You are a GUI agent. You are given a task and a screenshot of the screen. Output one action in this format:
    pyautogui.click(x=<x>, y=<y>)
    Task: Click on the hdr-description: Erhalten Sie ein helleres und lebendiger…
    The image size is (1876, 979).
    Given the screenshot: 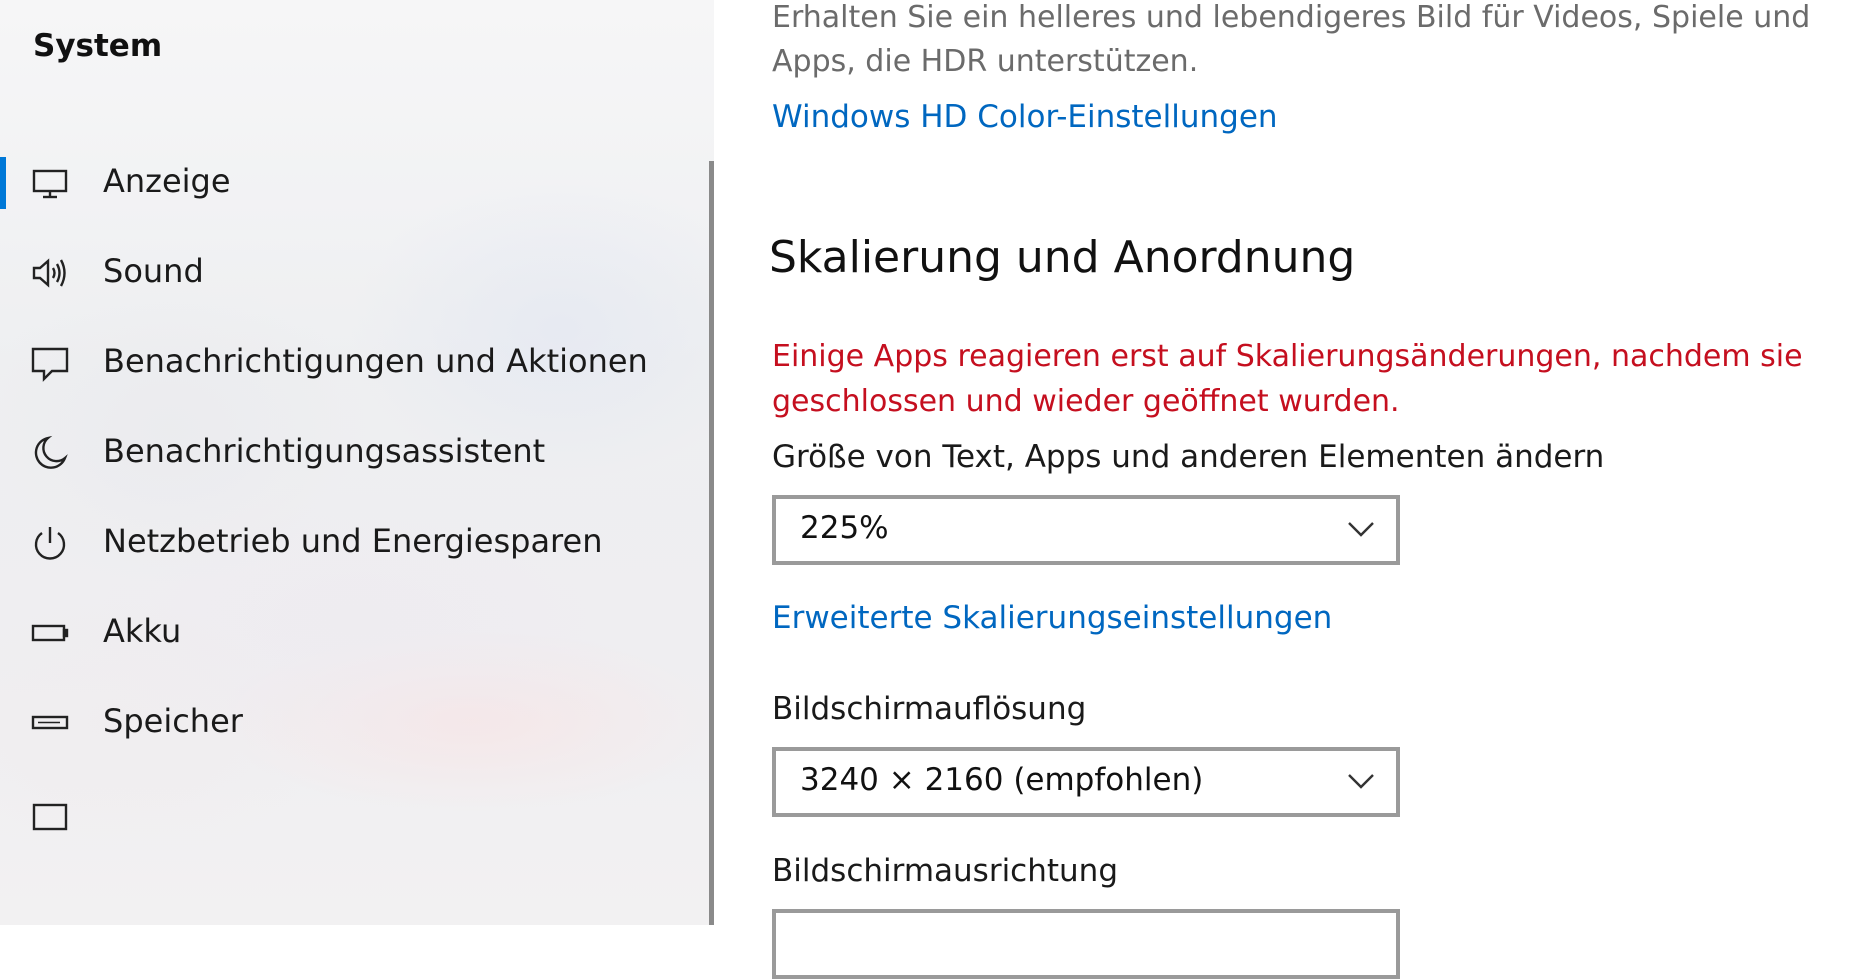 What is the action you would take?
    pyautogui.click(x=1291, y=39)
    